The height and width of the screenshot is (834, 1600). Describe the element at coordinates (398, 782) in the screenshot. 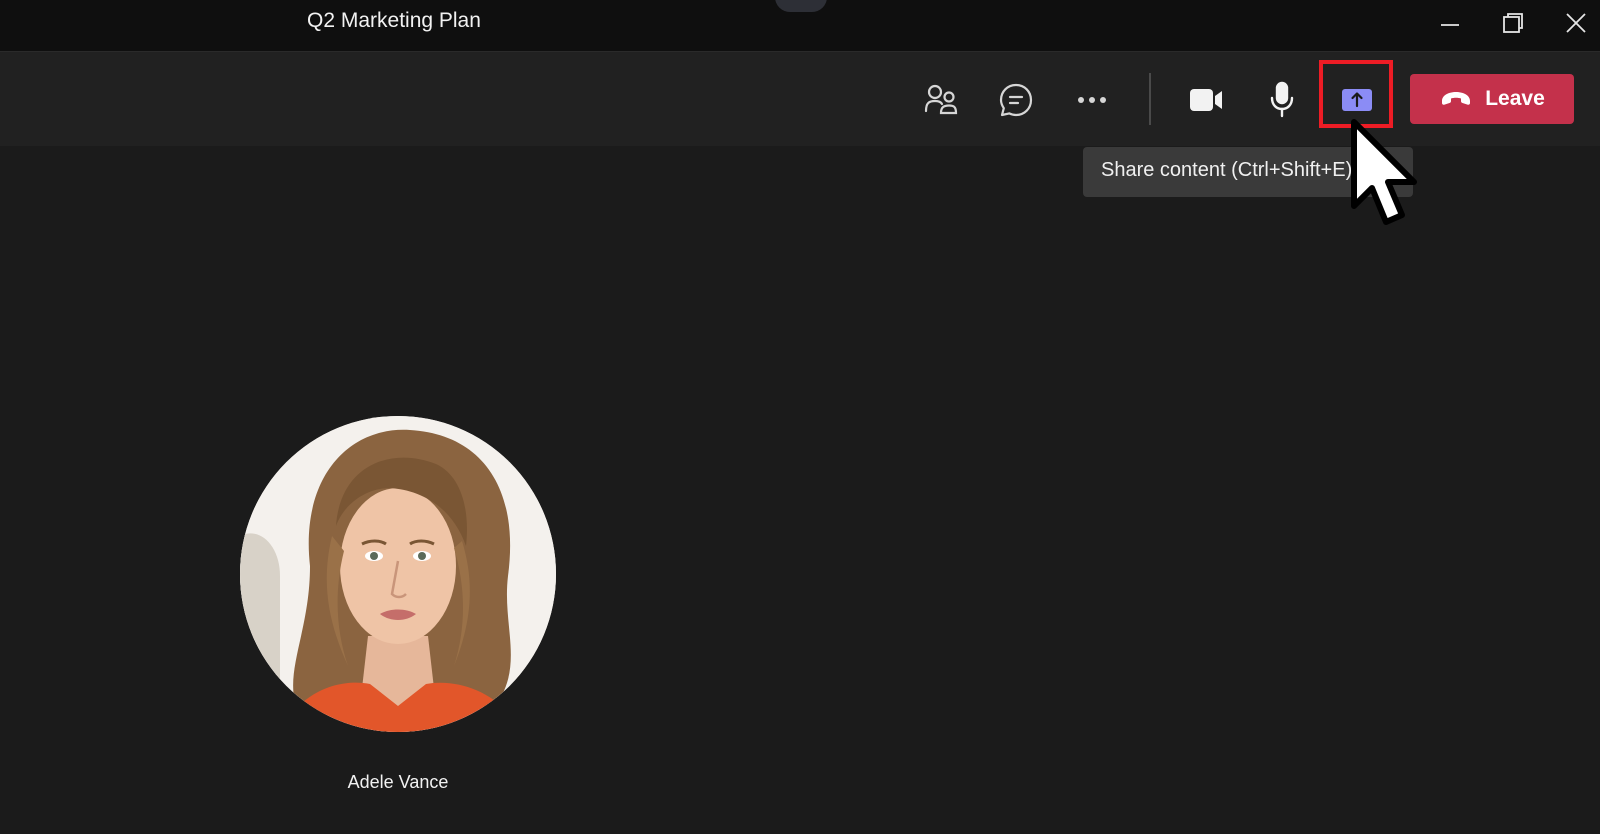

I see `participant-name: Adele Vance` at that location.